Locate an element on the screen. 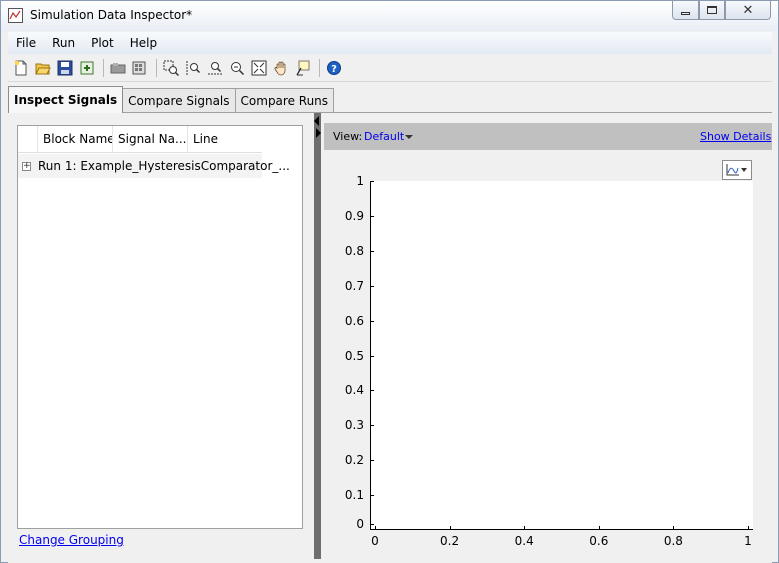  y-tick-label: 0.1 is located at coordinates (354, 495).